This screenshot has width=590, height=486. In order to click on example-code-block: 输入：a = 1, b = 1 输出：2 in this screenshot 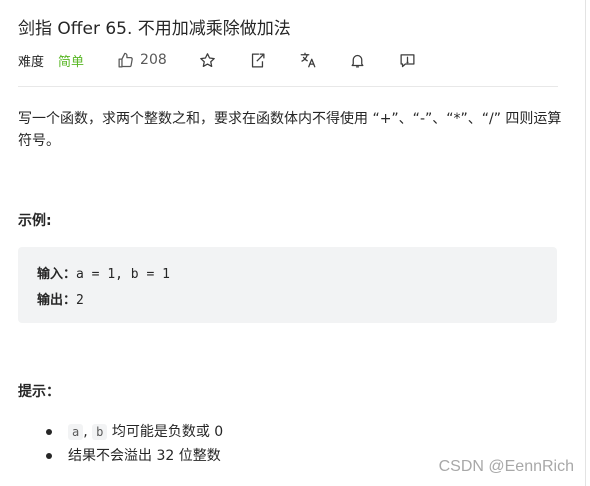, I will do `click(287, 285)`.